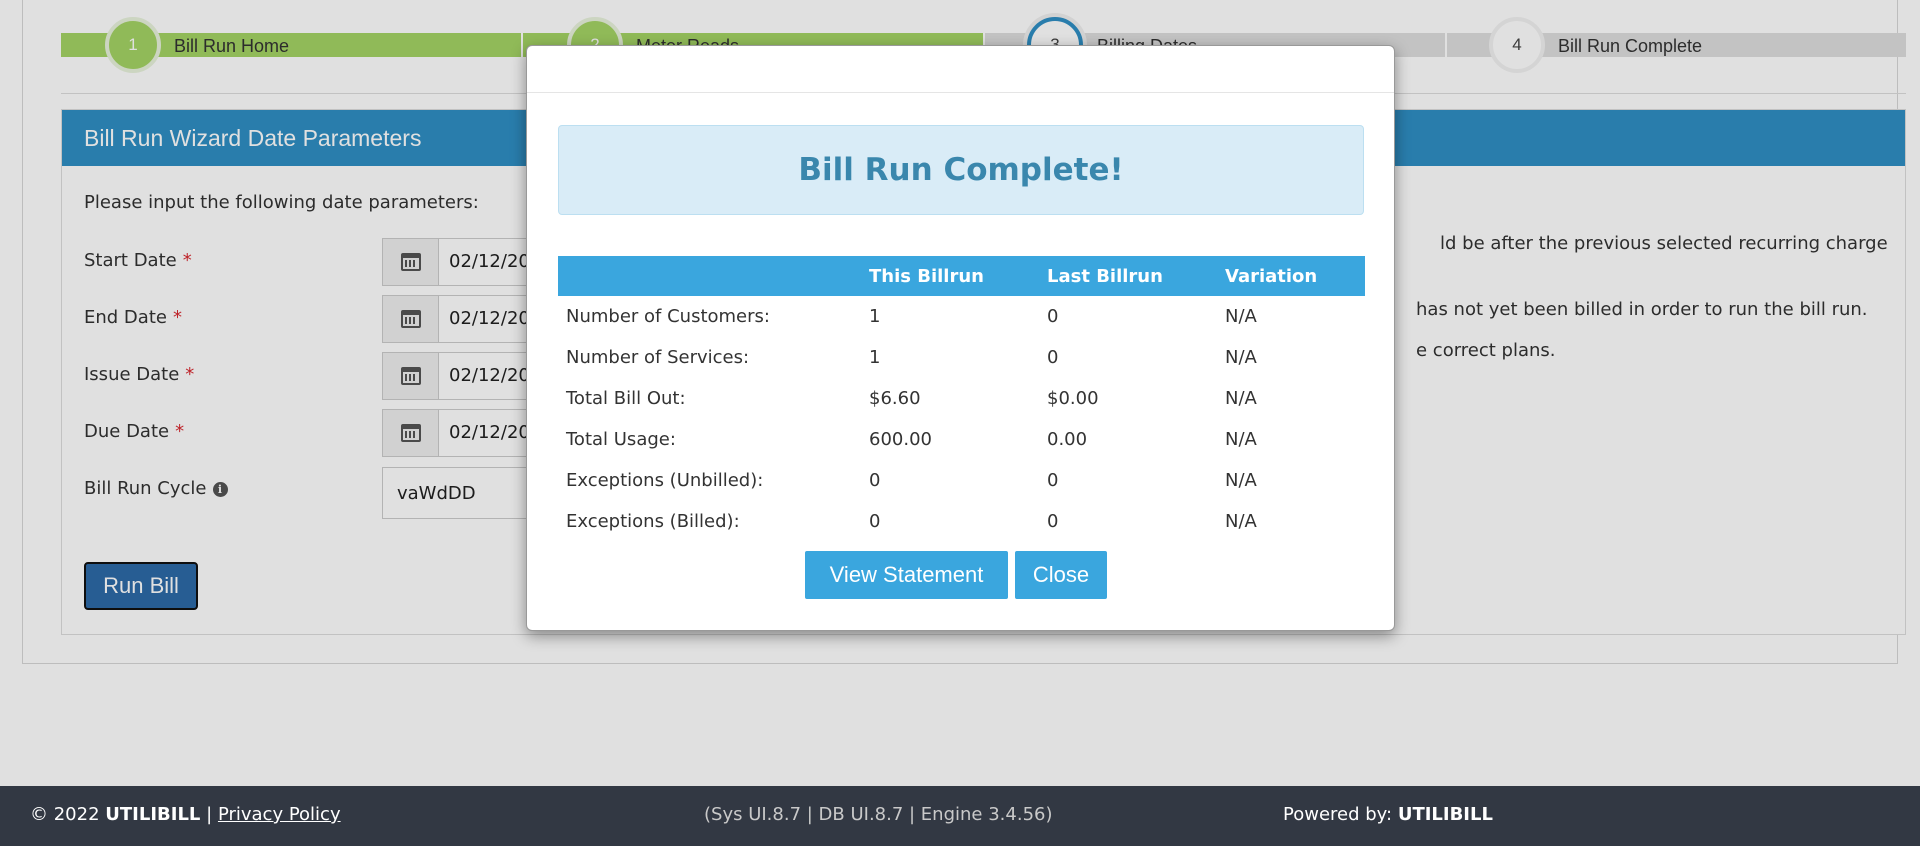 This screenshot has width=1920, height=846. I want to click on table-cell: Number of Customers:, so click(668, 316).